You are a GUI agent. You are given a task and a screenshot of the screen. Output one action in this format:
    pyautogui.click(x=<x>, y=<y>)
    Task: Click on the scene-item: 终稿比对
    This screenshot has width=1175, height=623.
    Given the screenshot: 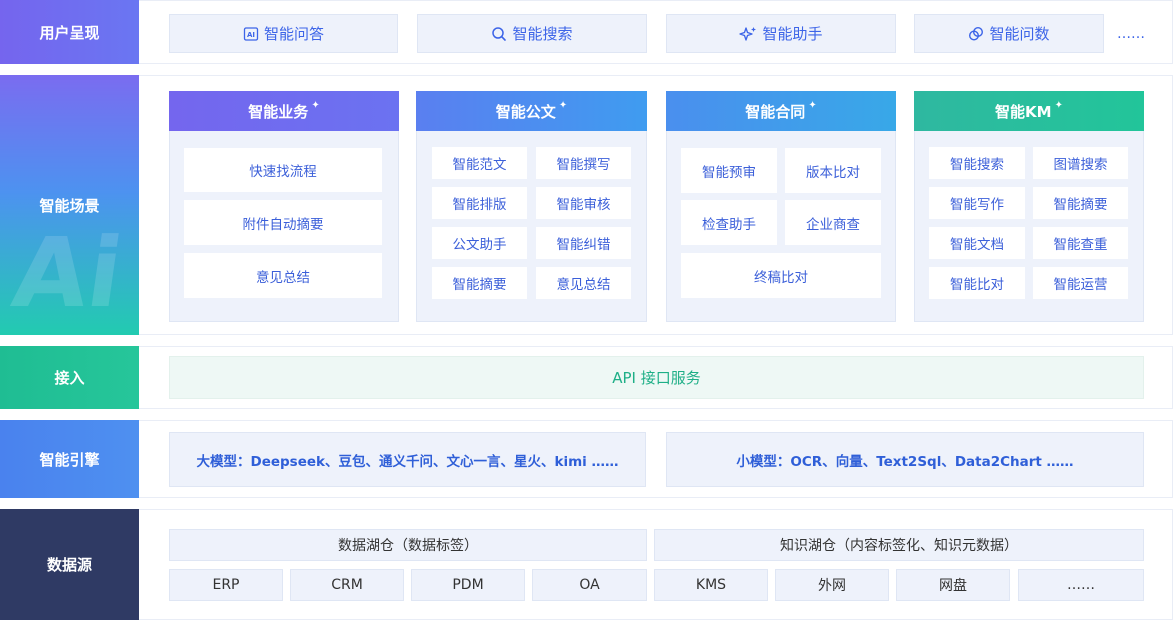 What is the action you would take?
    pyautogui.click(x=781, y=275)
    